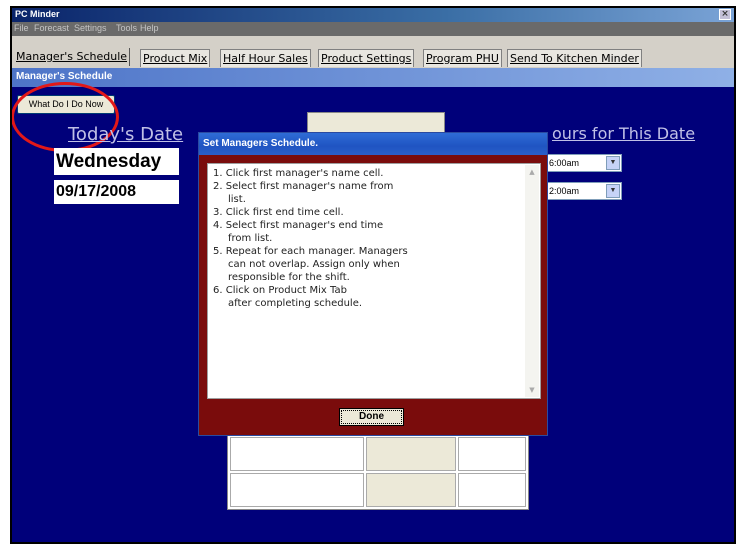  I want to click on tab-managers-schedule: Manager's Schedule, so click(72, 57).